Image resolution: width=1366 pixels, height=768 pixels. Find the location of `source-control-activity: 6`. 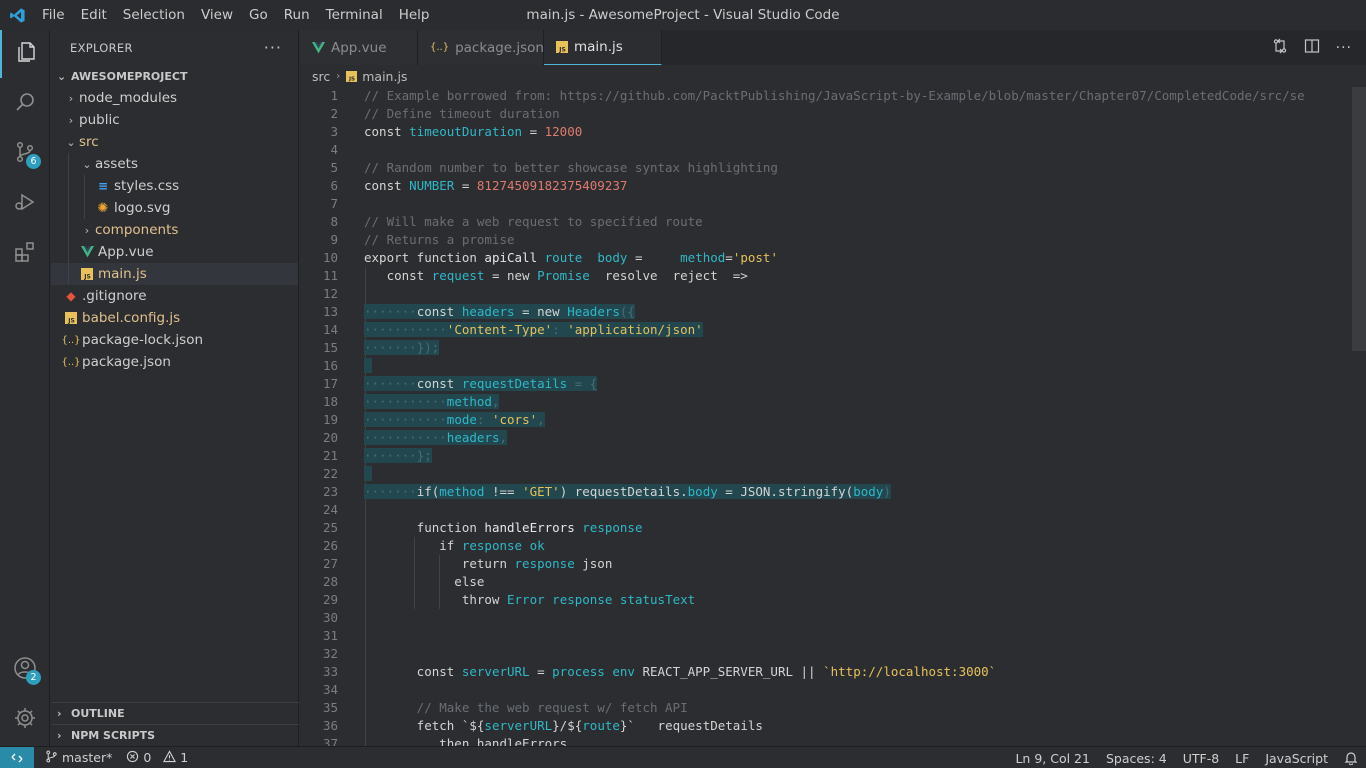

source-control-activity: 6 is located at coordinates (25, 154).